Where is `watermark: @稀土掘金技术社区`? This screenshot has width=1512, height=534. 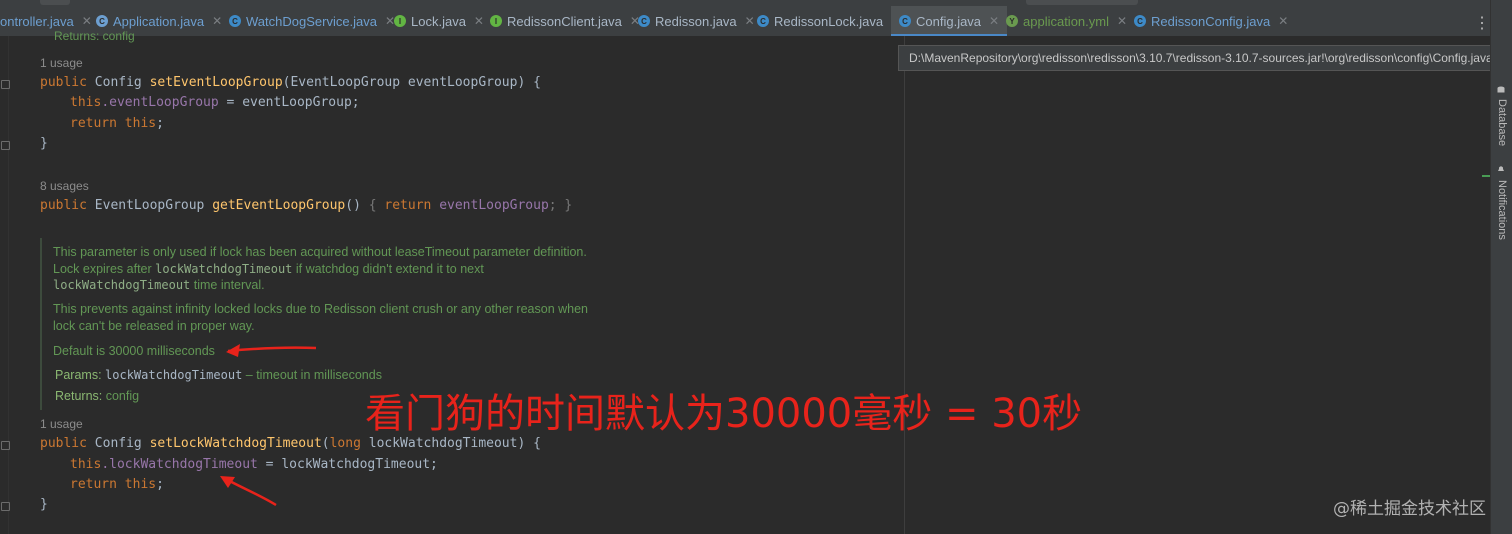 watermark: @稀土掘金技术社区 is located at coordinates (1409, 509).